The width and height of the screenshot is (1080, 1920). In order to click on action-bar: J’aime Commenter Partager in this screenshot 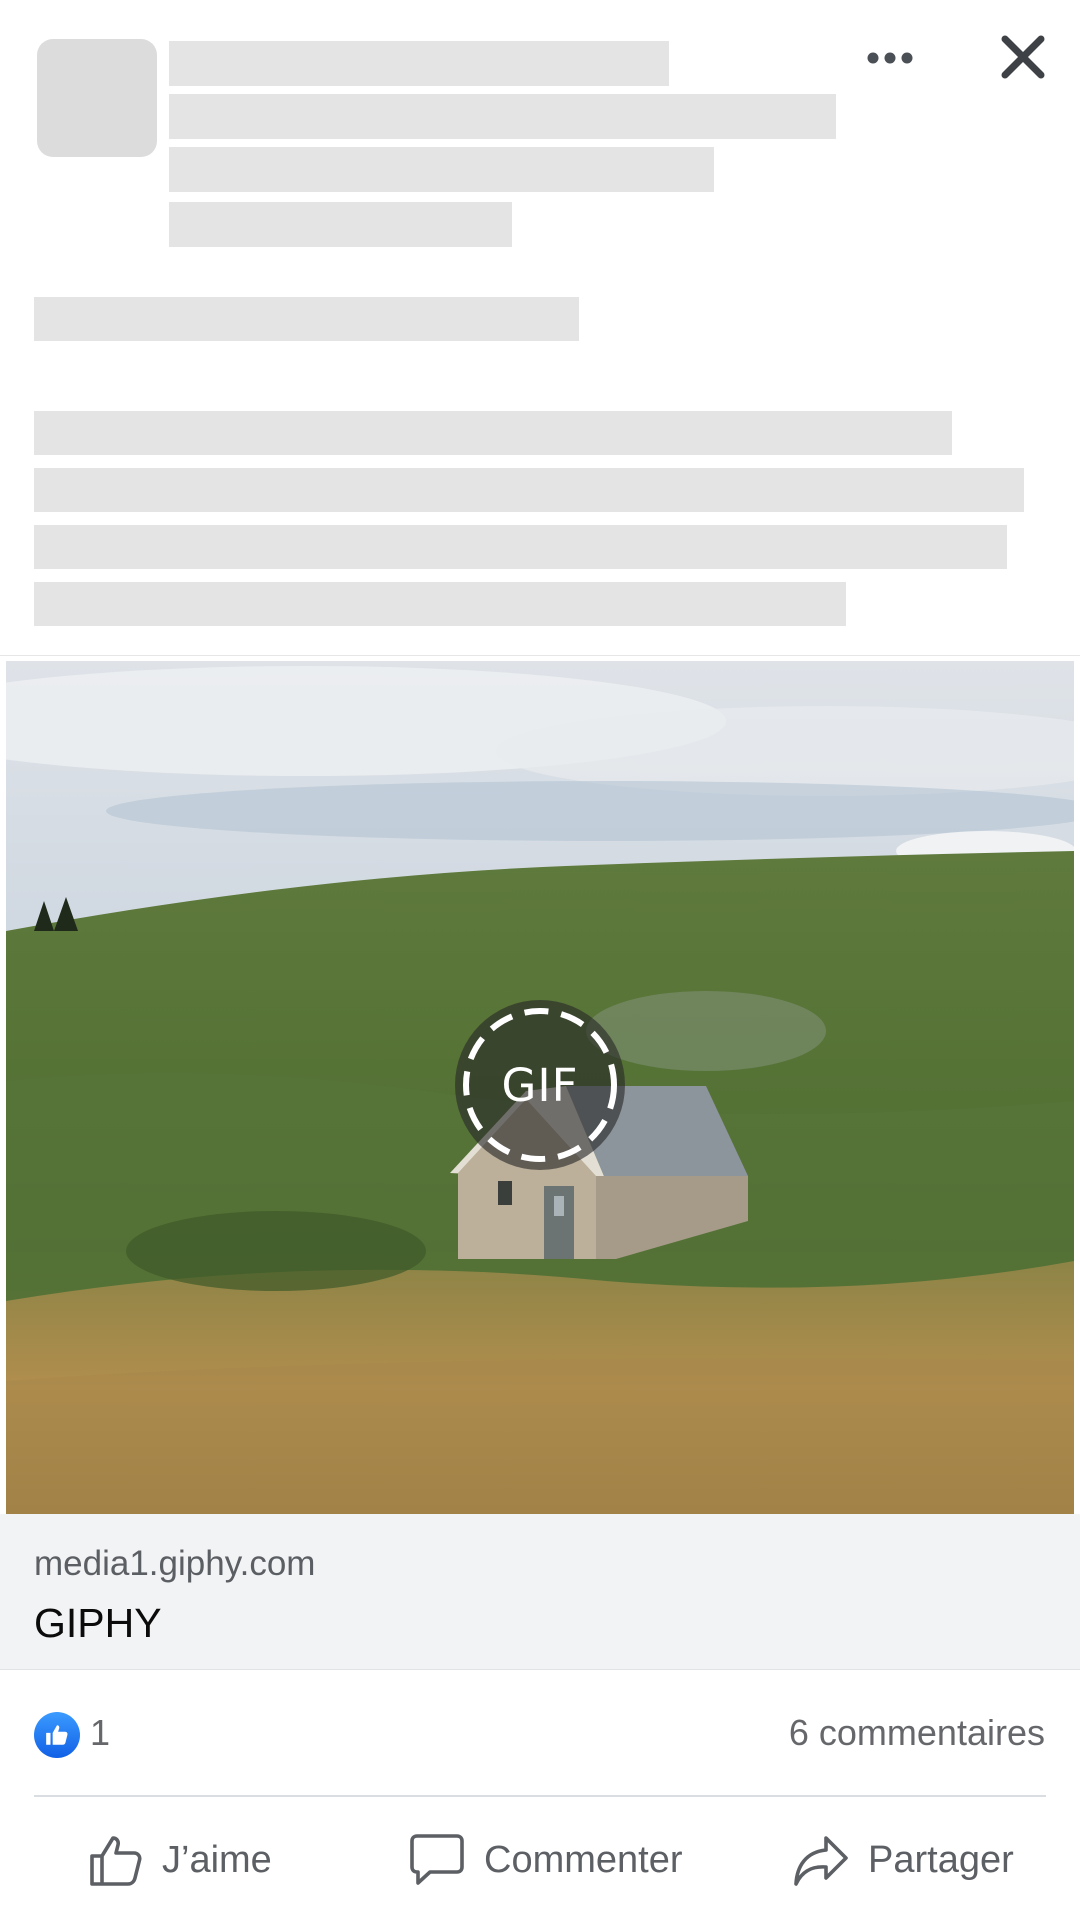, I will do `click(540, 1860)`.